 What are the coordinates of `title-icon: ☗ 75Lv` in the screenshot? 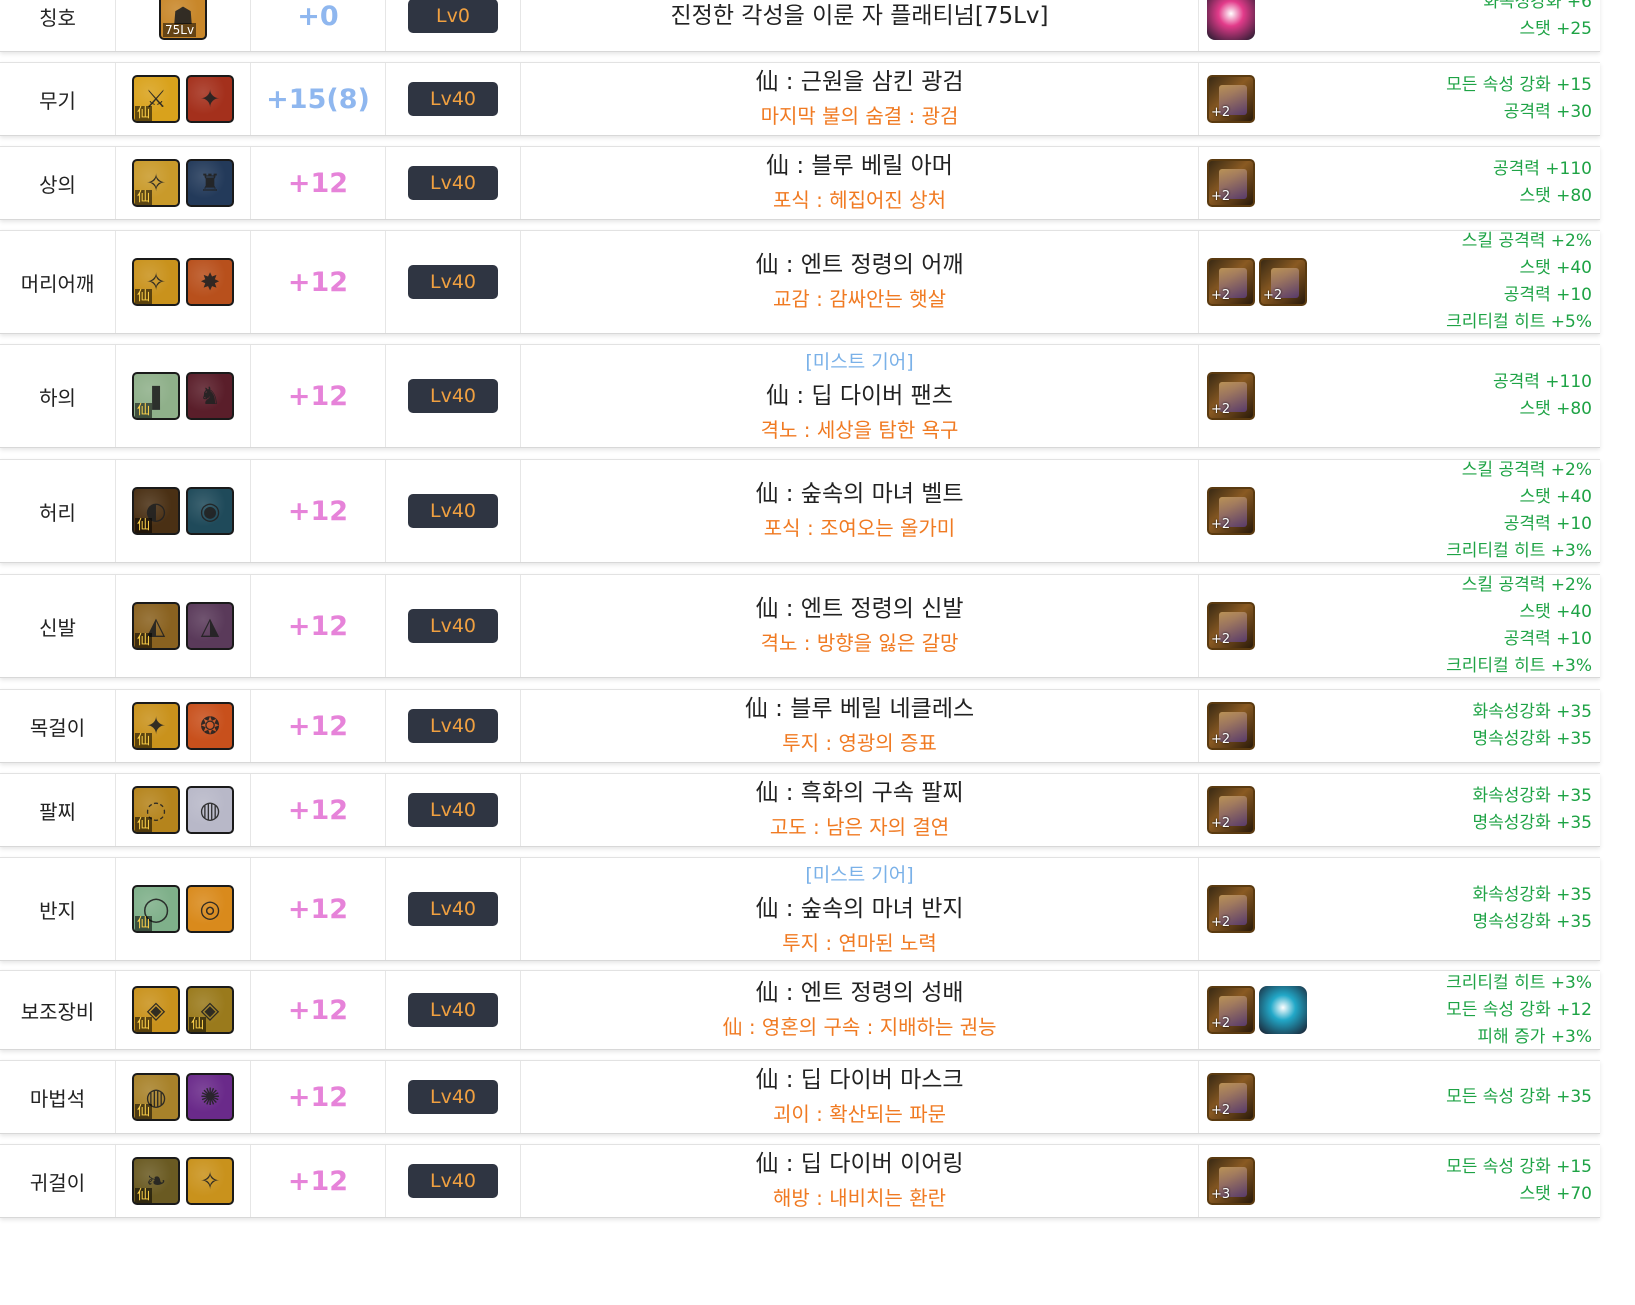 It's located at (183, 20).